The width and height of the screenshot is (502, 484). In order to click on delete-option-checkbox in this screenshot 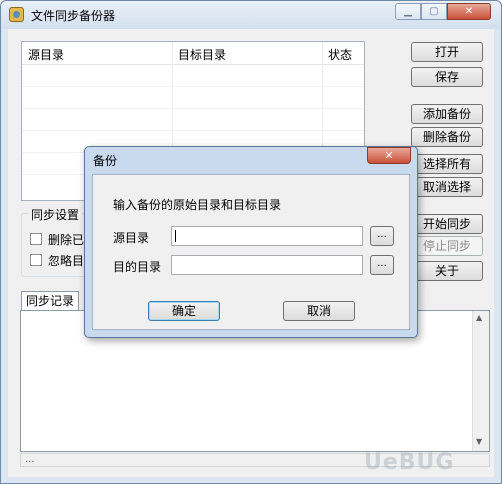, I will do `click(36, 239)`.